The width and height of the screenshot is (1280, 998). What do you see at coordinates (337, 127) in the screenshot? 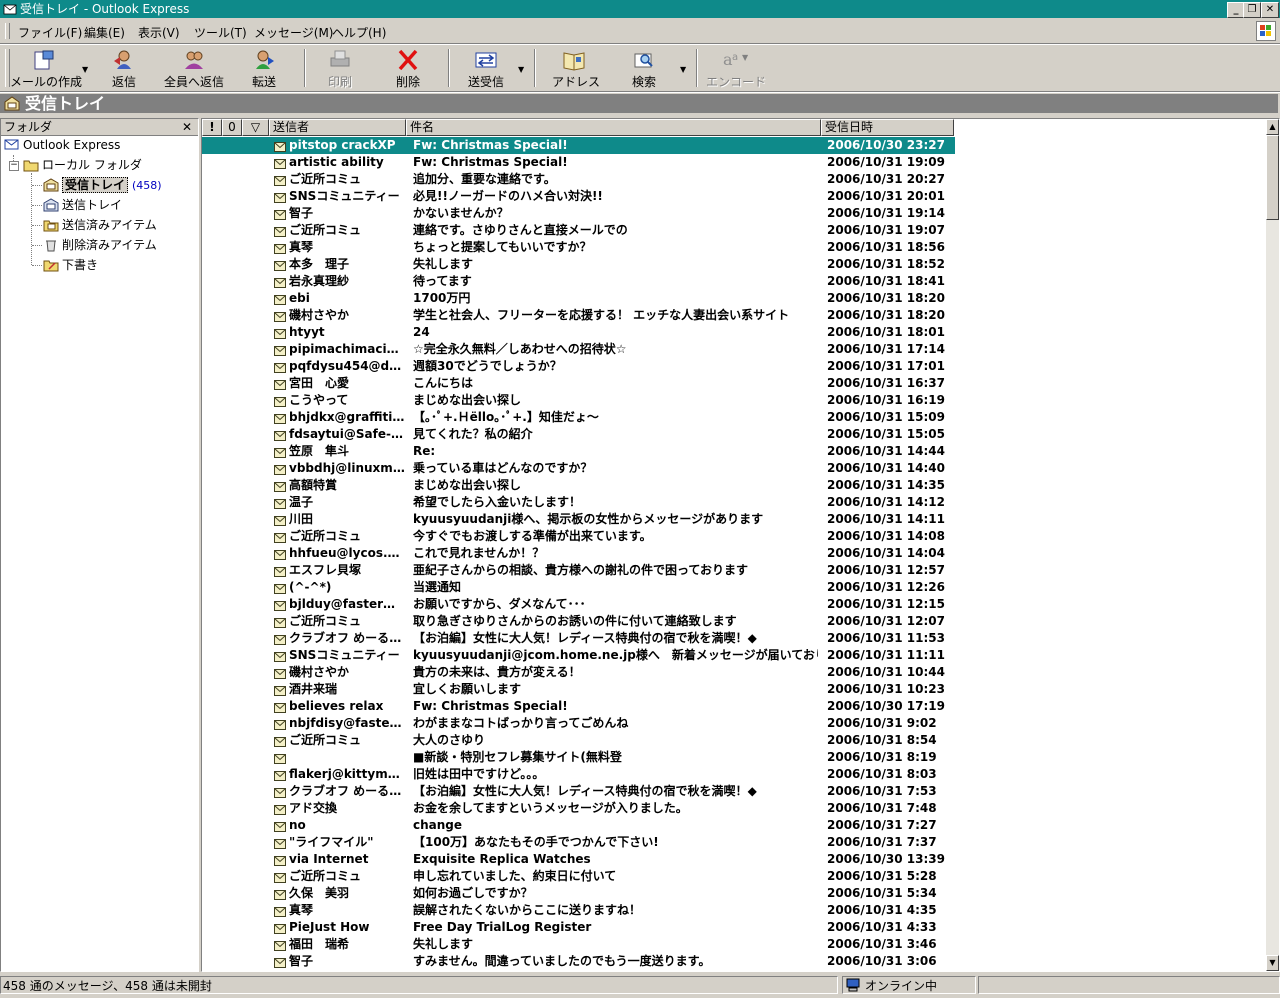
I see `column-from: 送信者` at bounding box center [337, 127].